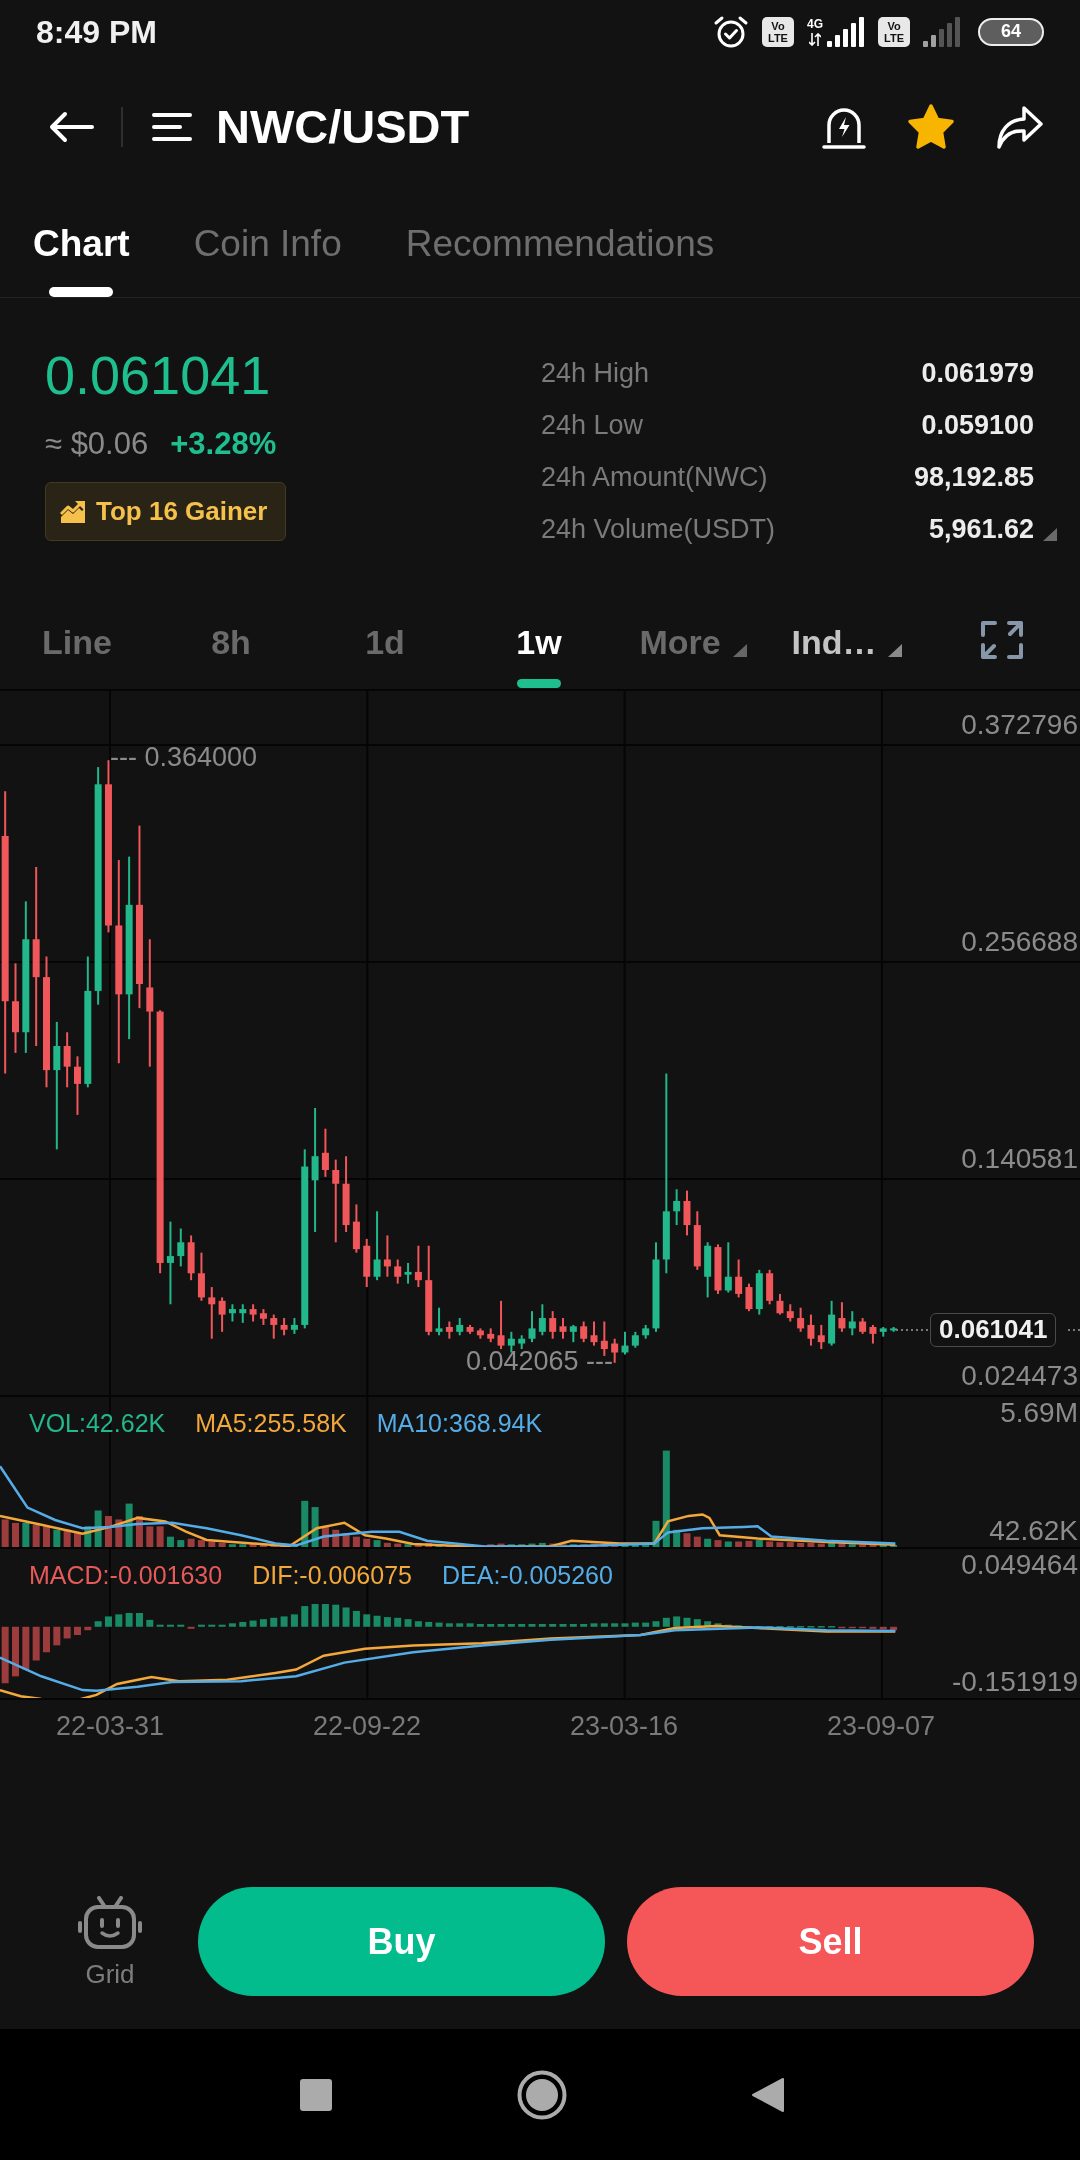 Image resolution: width=1080 pixels, height=2160 pixels. Describe the element at coordinates (624, 1726) in the screenshot. I see `date-axis-label: 23-03-16` at that location.